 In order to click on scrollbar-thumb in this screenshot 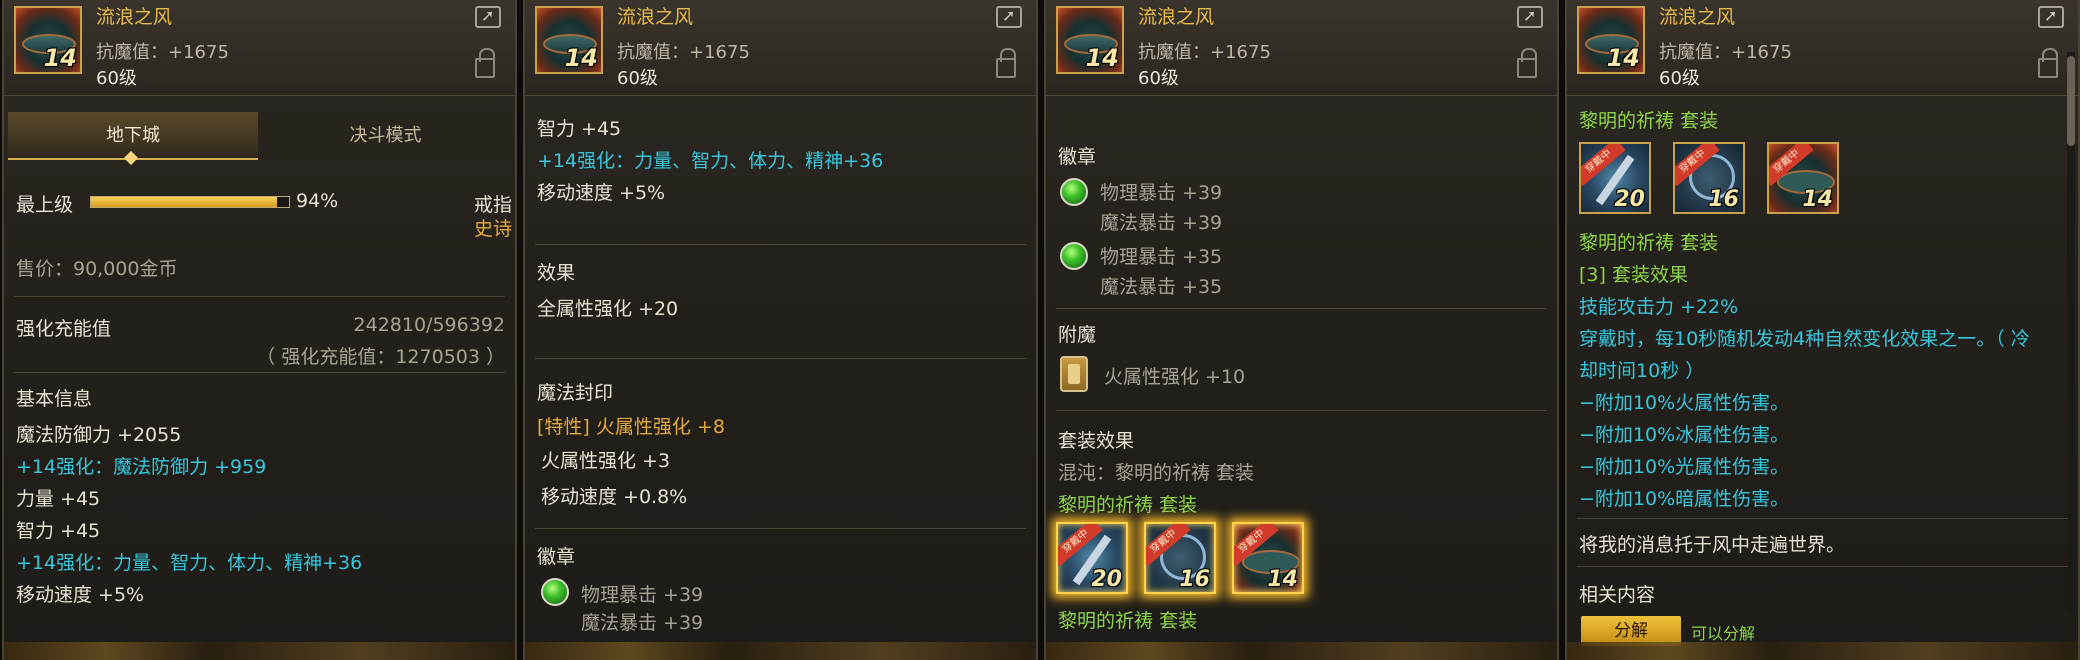, I will do `click(2071, 101)`.